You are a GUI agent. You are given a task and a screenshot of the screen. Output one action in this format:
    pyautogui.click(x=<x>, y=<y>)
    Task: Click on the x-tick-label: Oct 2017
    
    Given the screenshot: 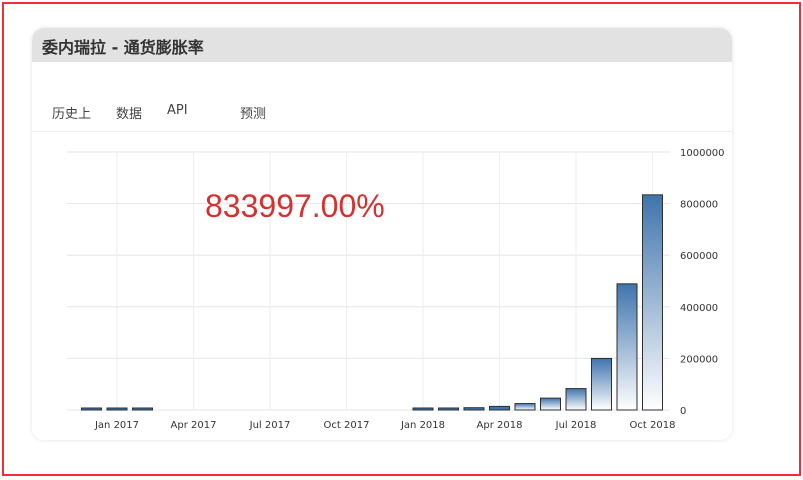 What is the action you would take?
    pyautogui.click(x=347, y=425)
    